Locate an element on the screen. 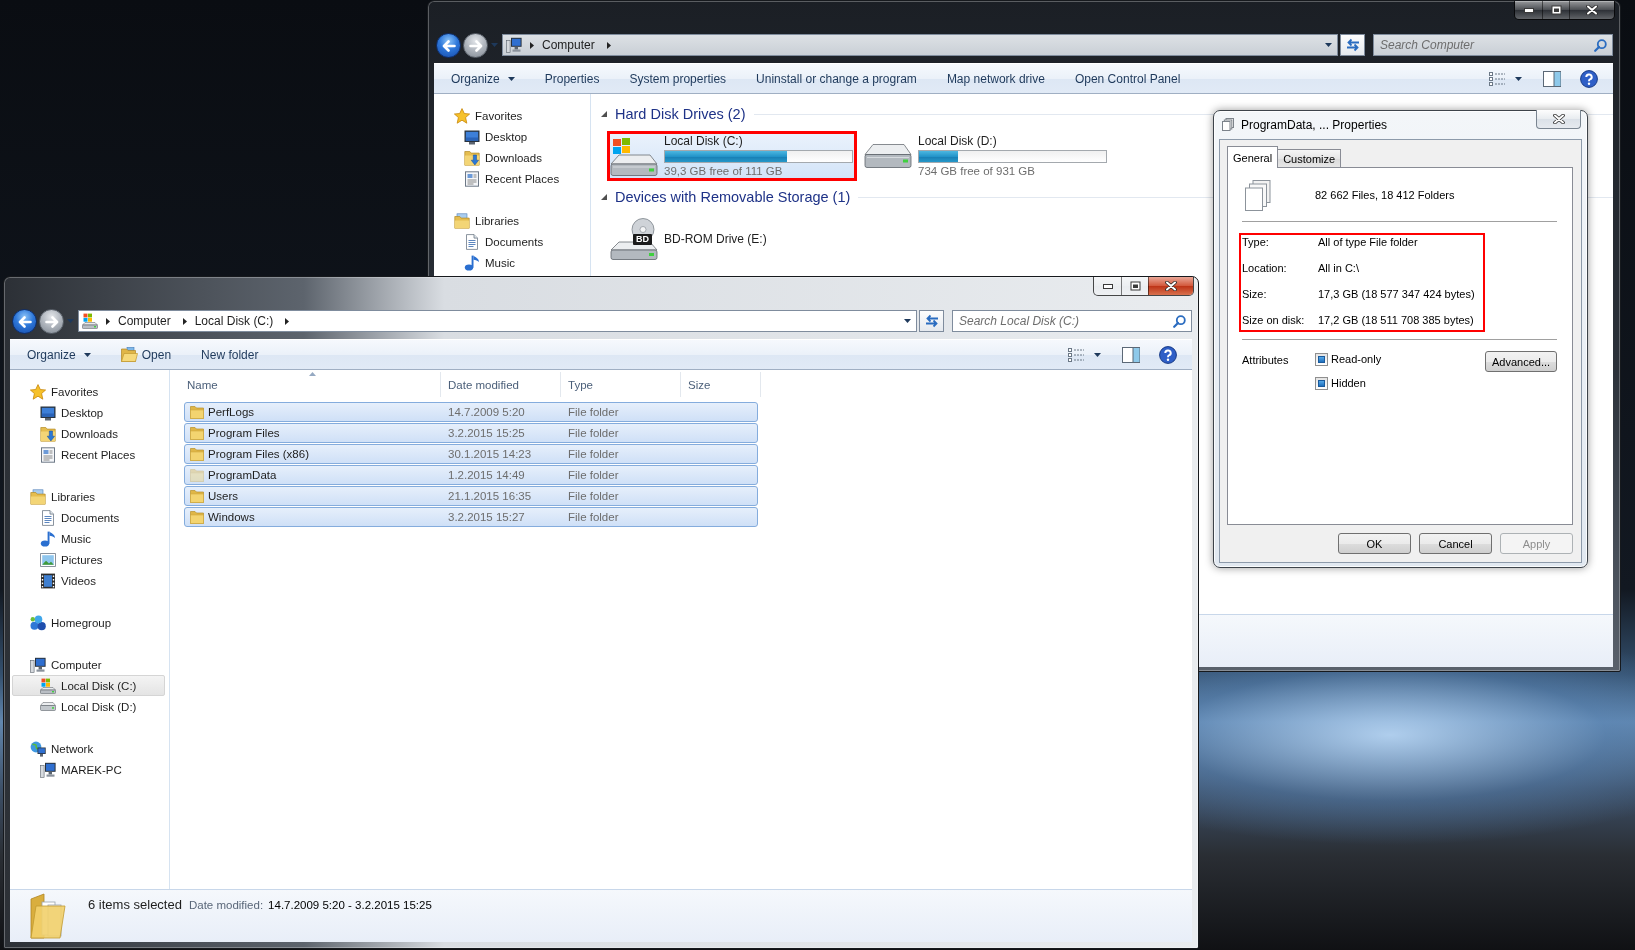 This screenshot has height=950, width=1635. nav-item: Videos is located at coordinates (88, 580).